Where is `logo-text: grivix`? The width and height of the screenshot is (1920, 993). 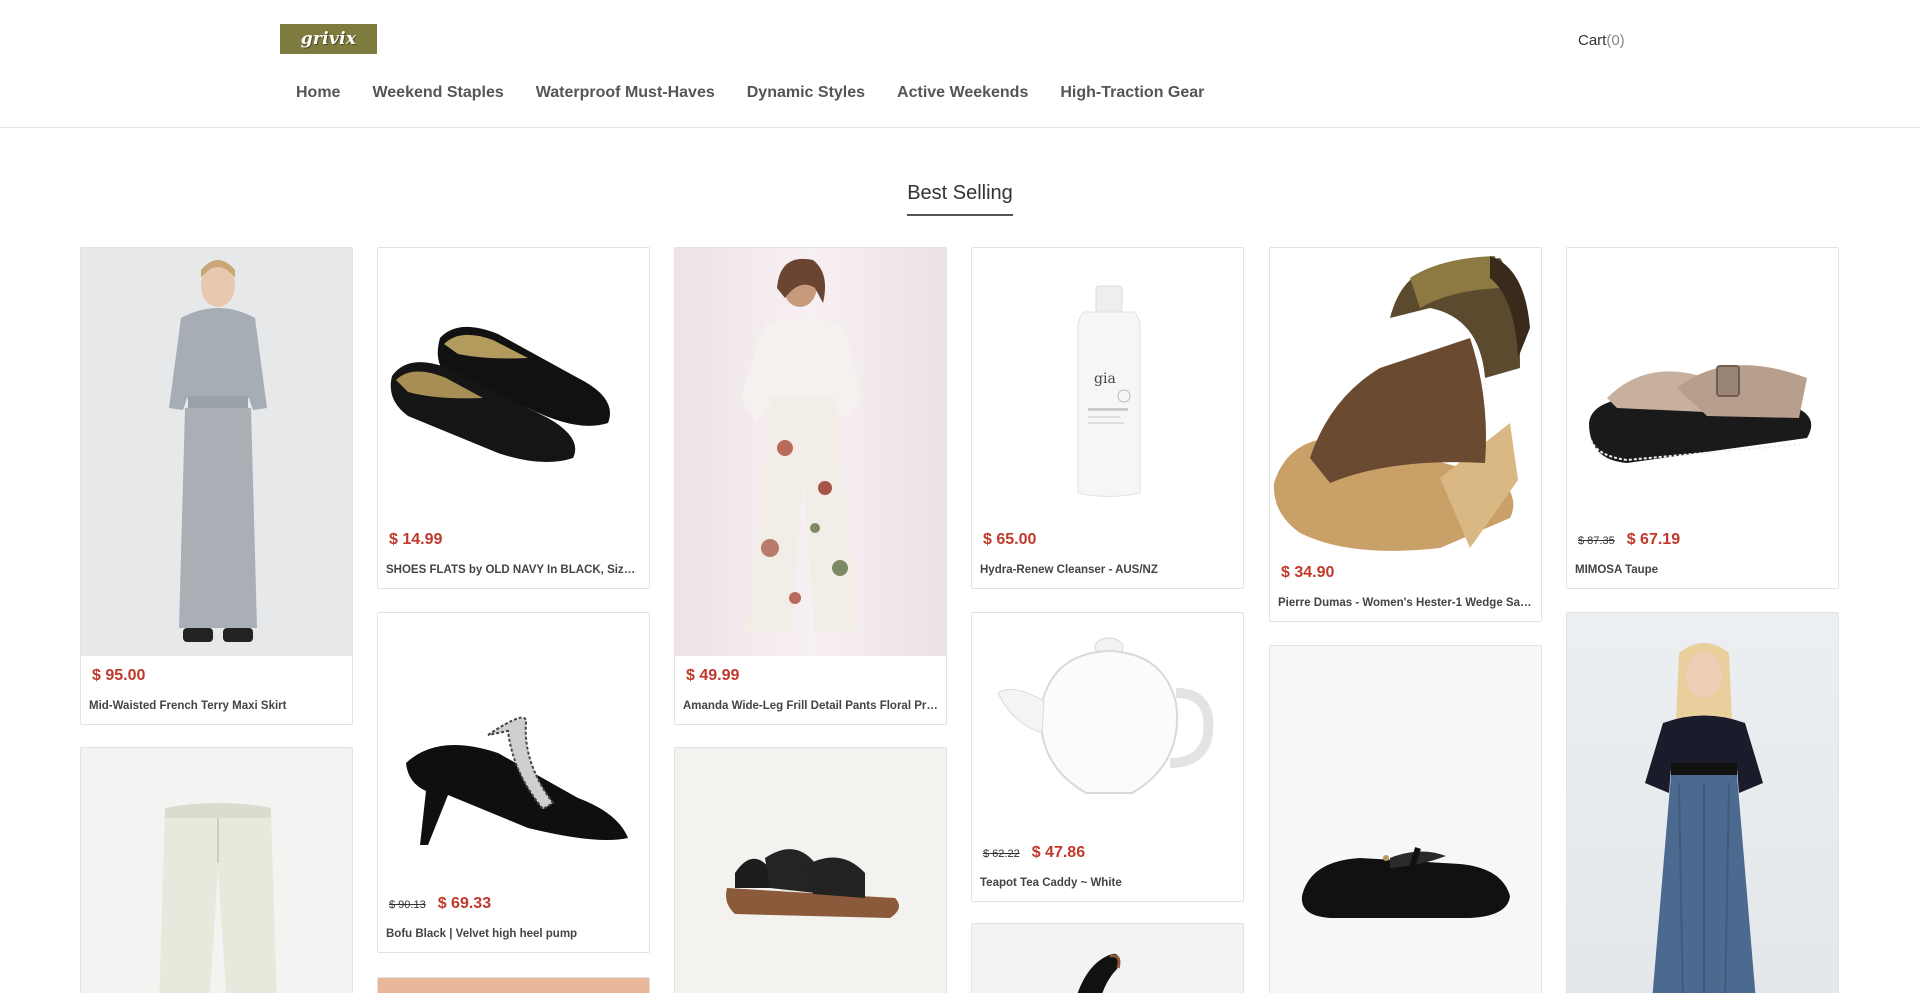 logo-text: grivix is located at coordinates (328, 39).